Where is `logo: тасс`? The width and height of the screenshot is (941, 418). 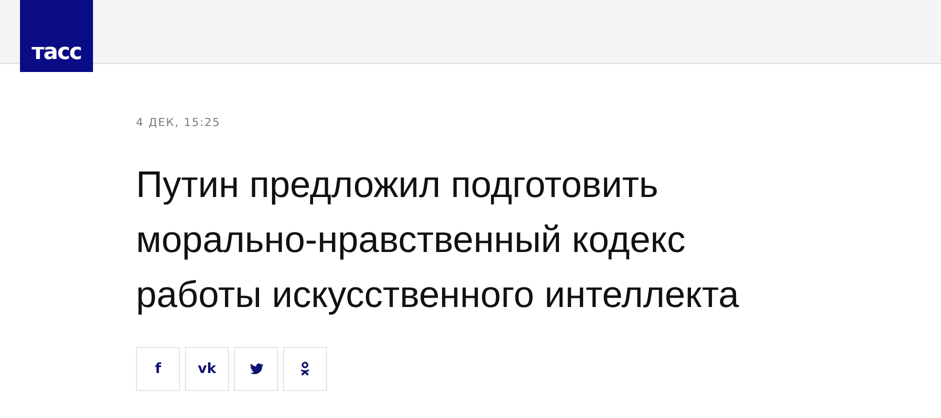 logo: тасс is located at coordinates (56, 36).